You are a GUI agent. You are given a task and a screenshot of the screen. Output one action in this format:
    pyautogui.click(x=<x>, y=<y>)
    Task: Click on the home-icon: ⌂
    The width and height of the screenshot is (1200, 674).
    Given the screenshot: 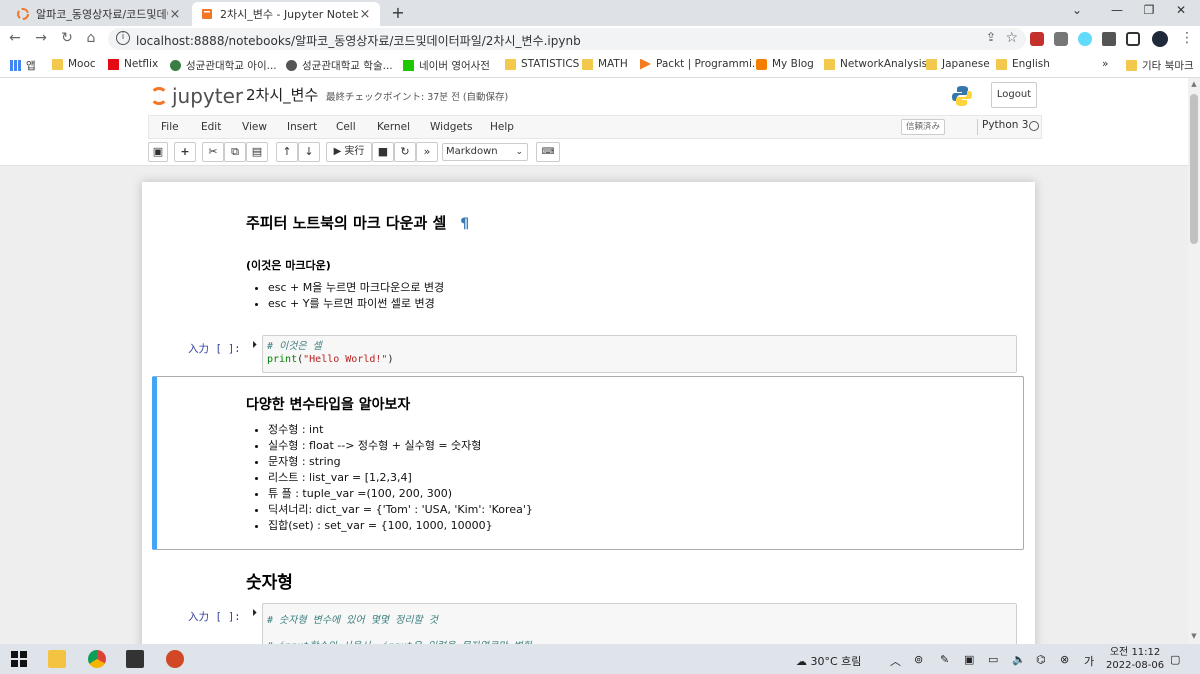 What is the action you would take?
    pyautogui.click(x=91, y=38)
    